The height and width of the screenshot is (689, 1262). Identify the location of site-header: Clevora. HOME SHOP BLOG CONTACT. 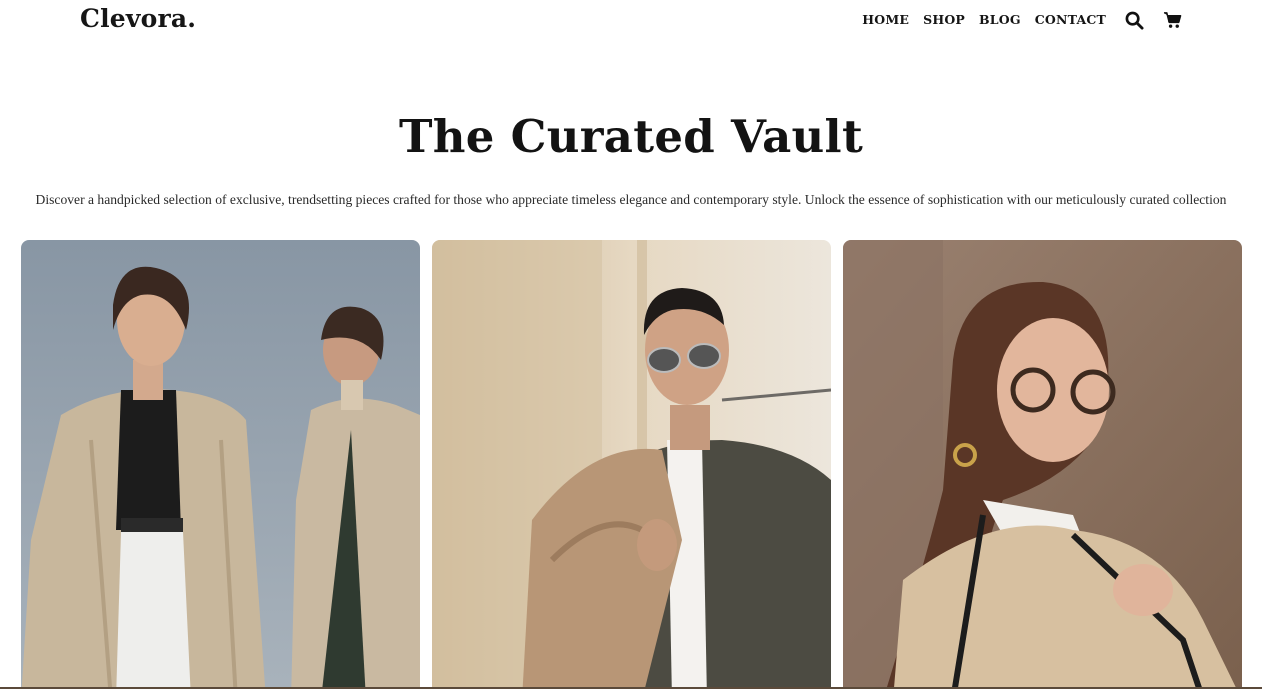
(631, 21).